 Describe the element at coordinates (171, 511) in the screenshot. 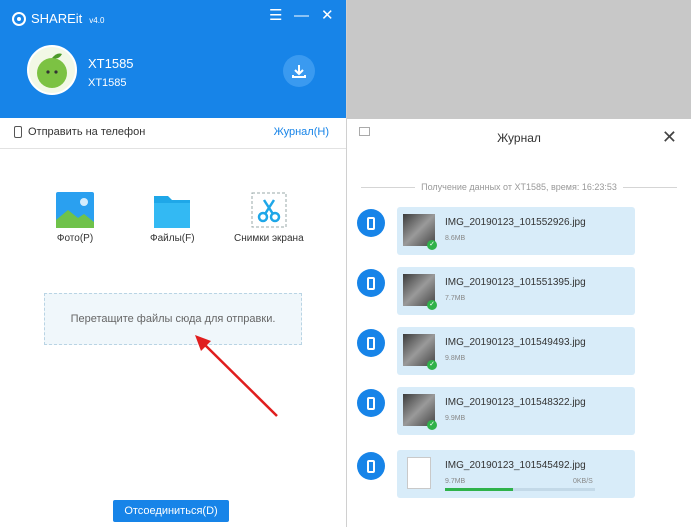

I see `disconnect-button: Отсоединиться(D)` at that location.